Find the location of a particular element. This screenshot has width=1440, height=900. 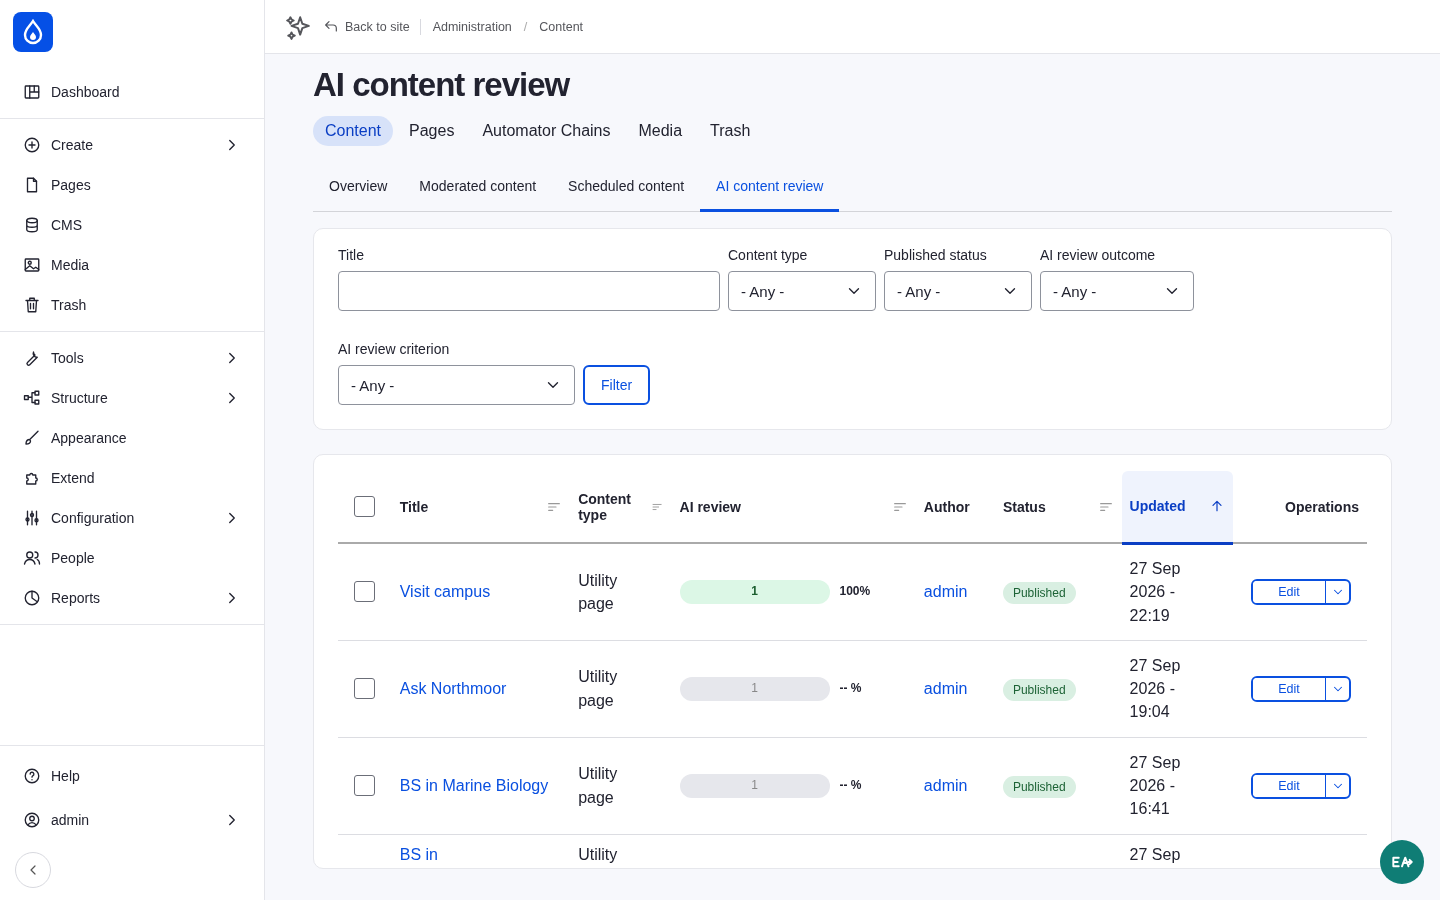

grid-icon is located at coordinates (32, 92).